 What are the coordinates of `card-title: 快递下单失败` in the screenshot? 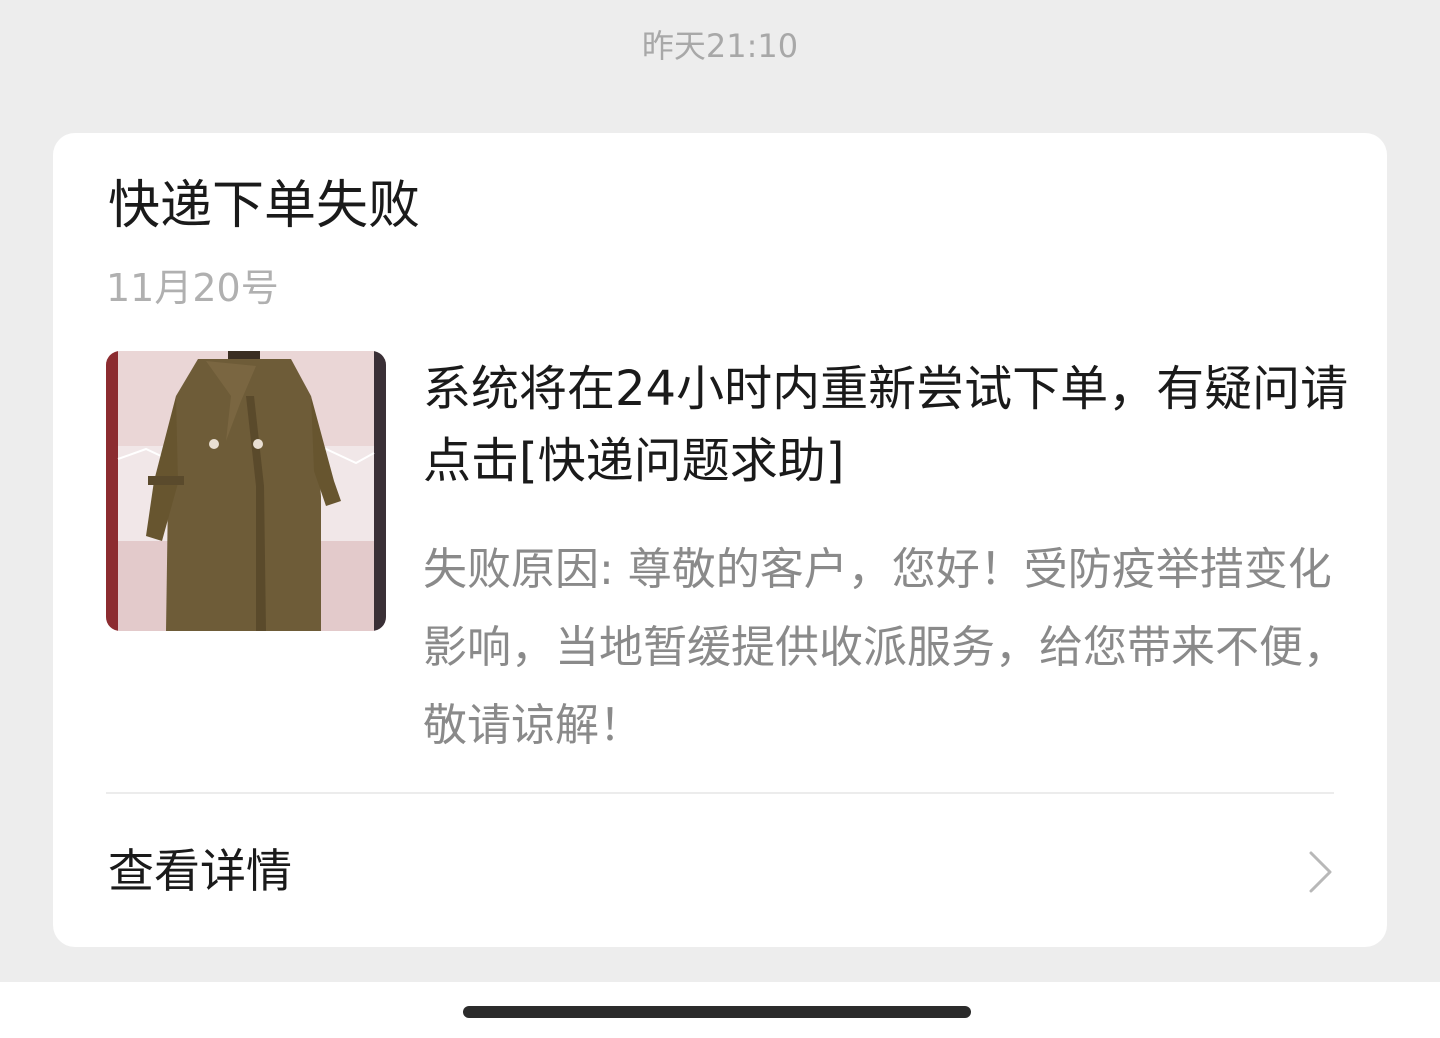 It's located at (264, 206).